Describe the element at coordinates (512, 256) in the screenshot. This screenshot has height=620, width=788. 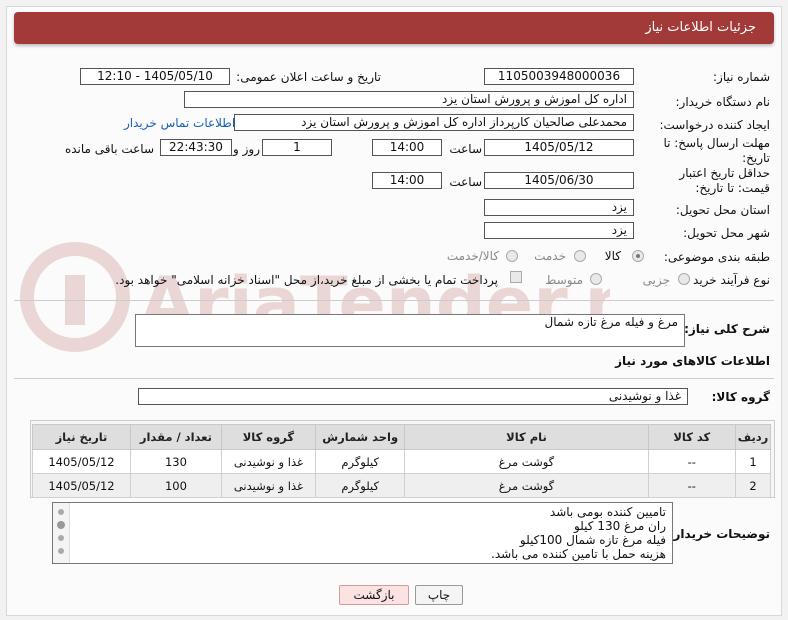
I see `category-radio-goods-service` at that location.